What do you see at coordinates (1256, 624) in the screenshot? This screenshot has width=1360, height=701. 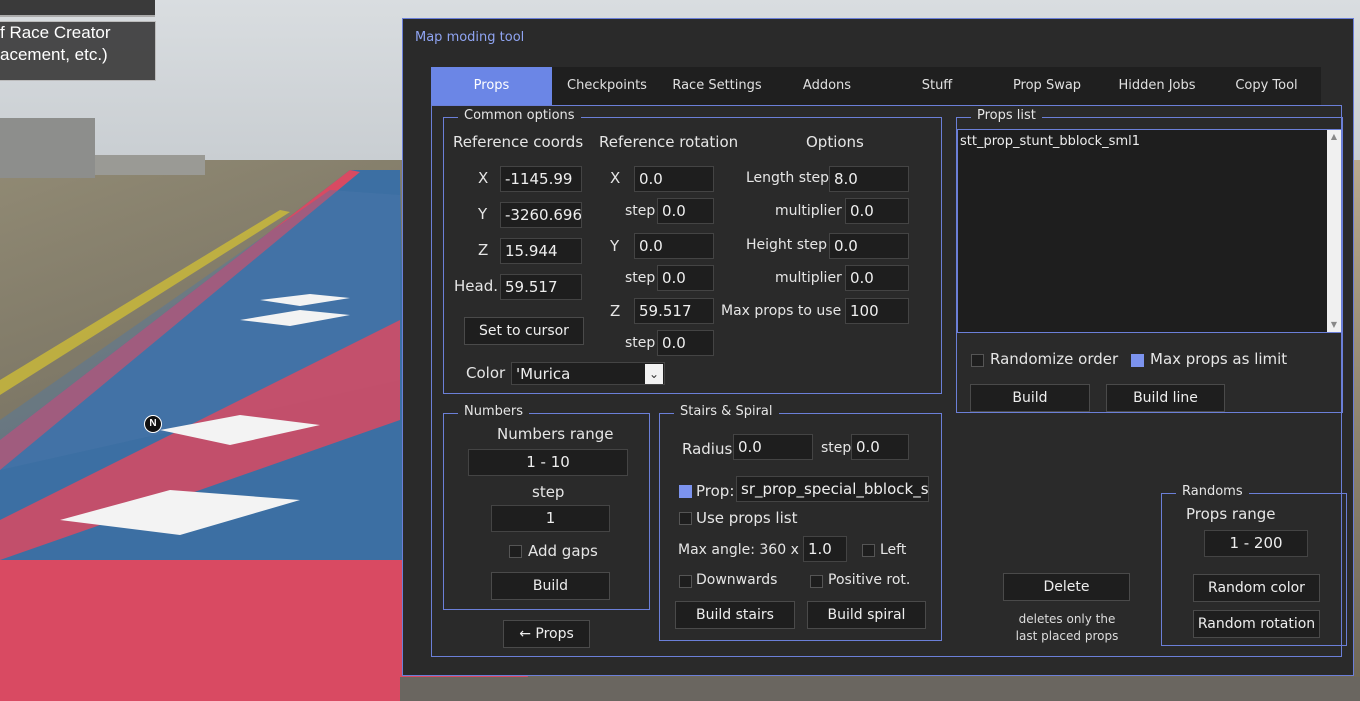 I see `random-rotation-button: Random rotation` at bounding box center [1256, 624].